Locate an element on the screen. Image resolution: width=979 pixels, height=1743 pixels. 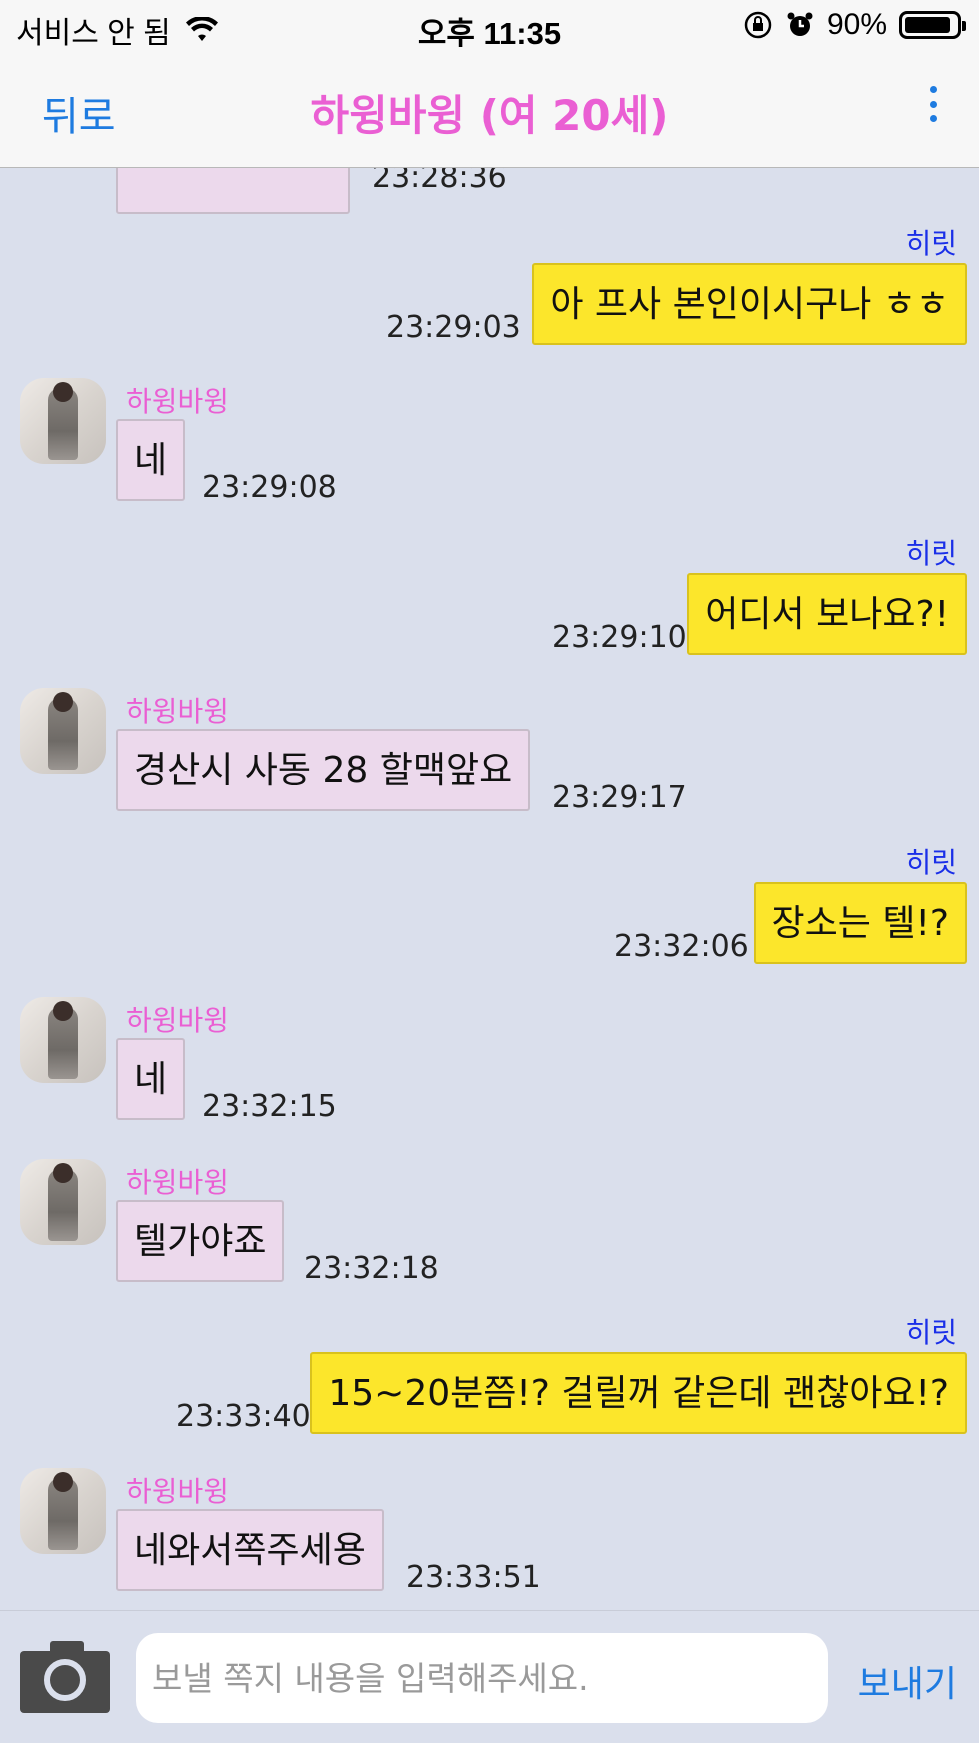
message-time: 23:32:06 is located at coordinates (681, 946).